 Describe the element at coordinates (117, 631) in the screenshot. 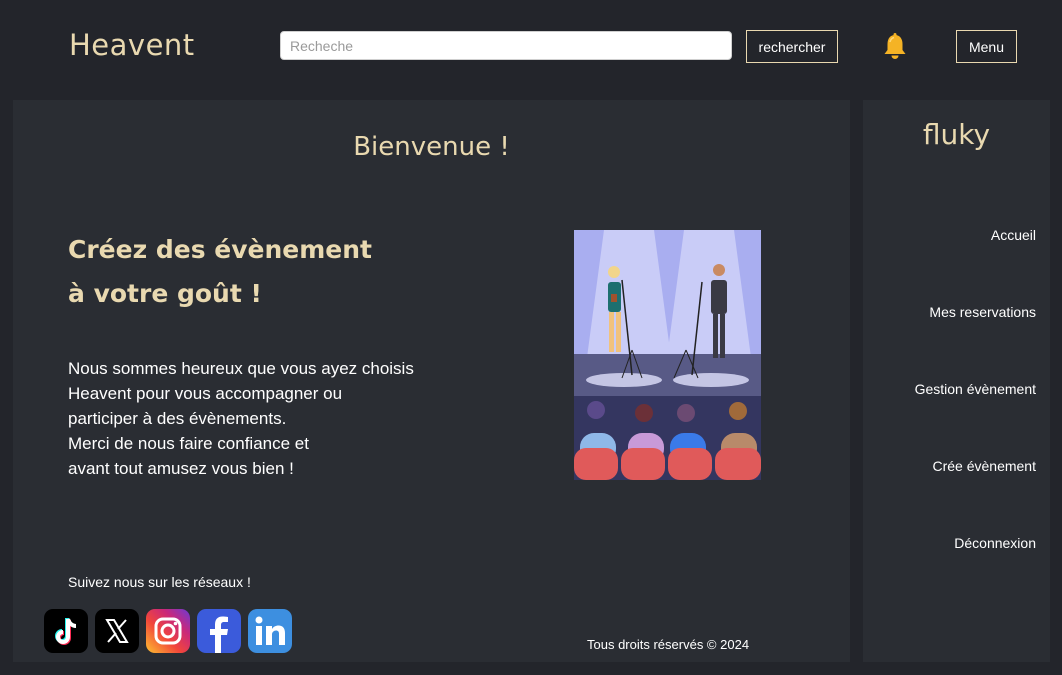

I see `x-icon` at that location.